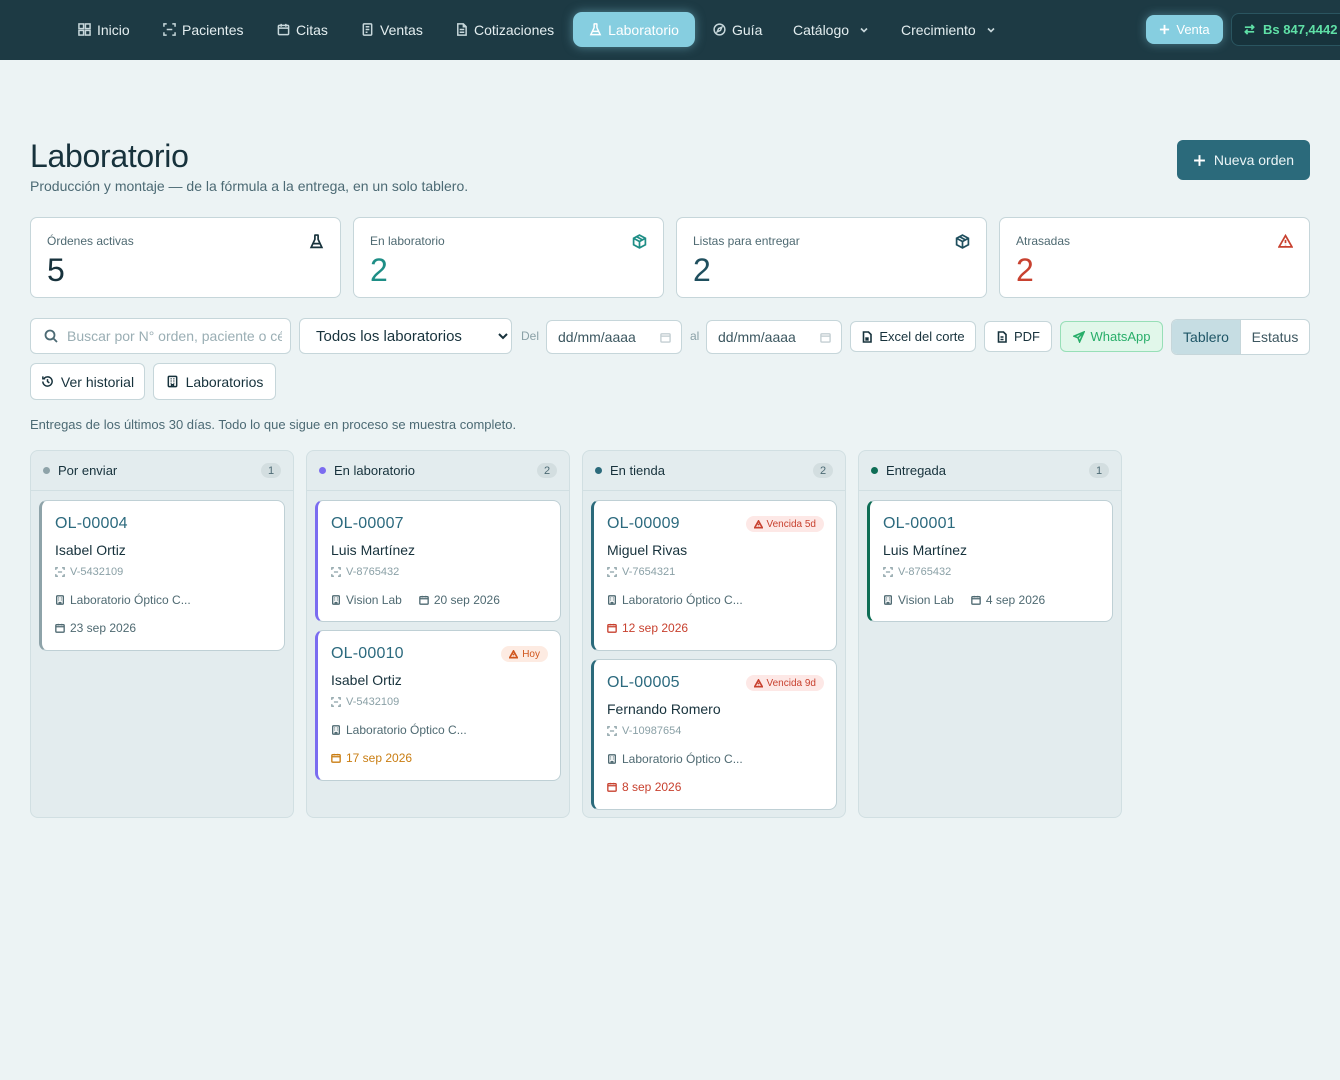 The width and height of the screenshot is (1340, 1080). What do you see at coordinates (784, 524) in the screenshot?
I see `due-badge: Vencida 5d` at bounding box center [784, 524].